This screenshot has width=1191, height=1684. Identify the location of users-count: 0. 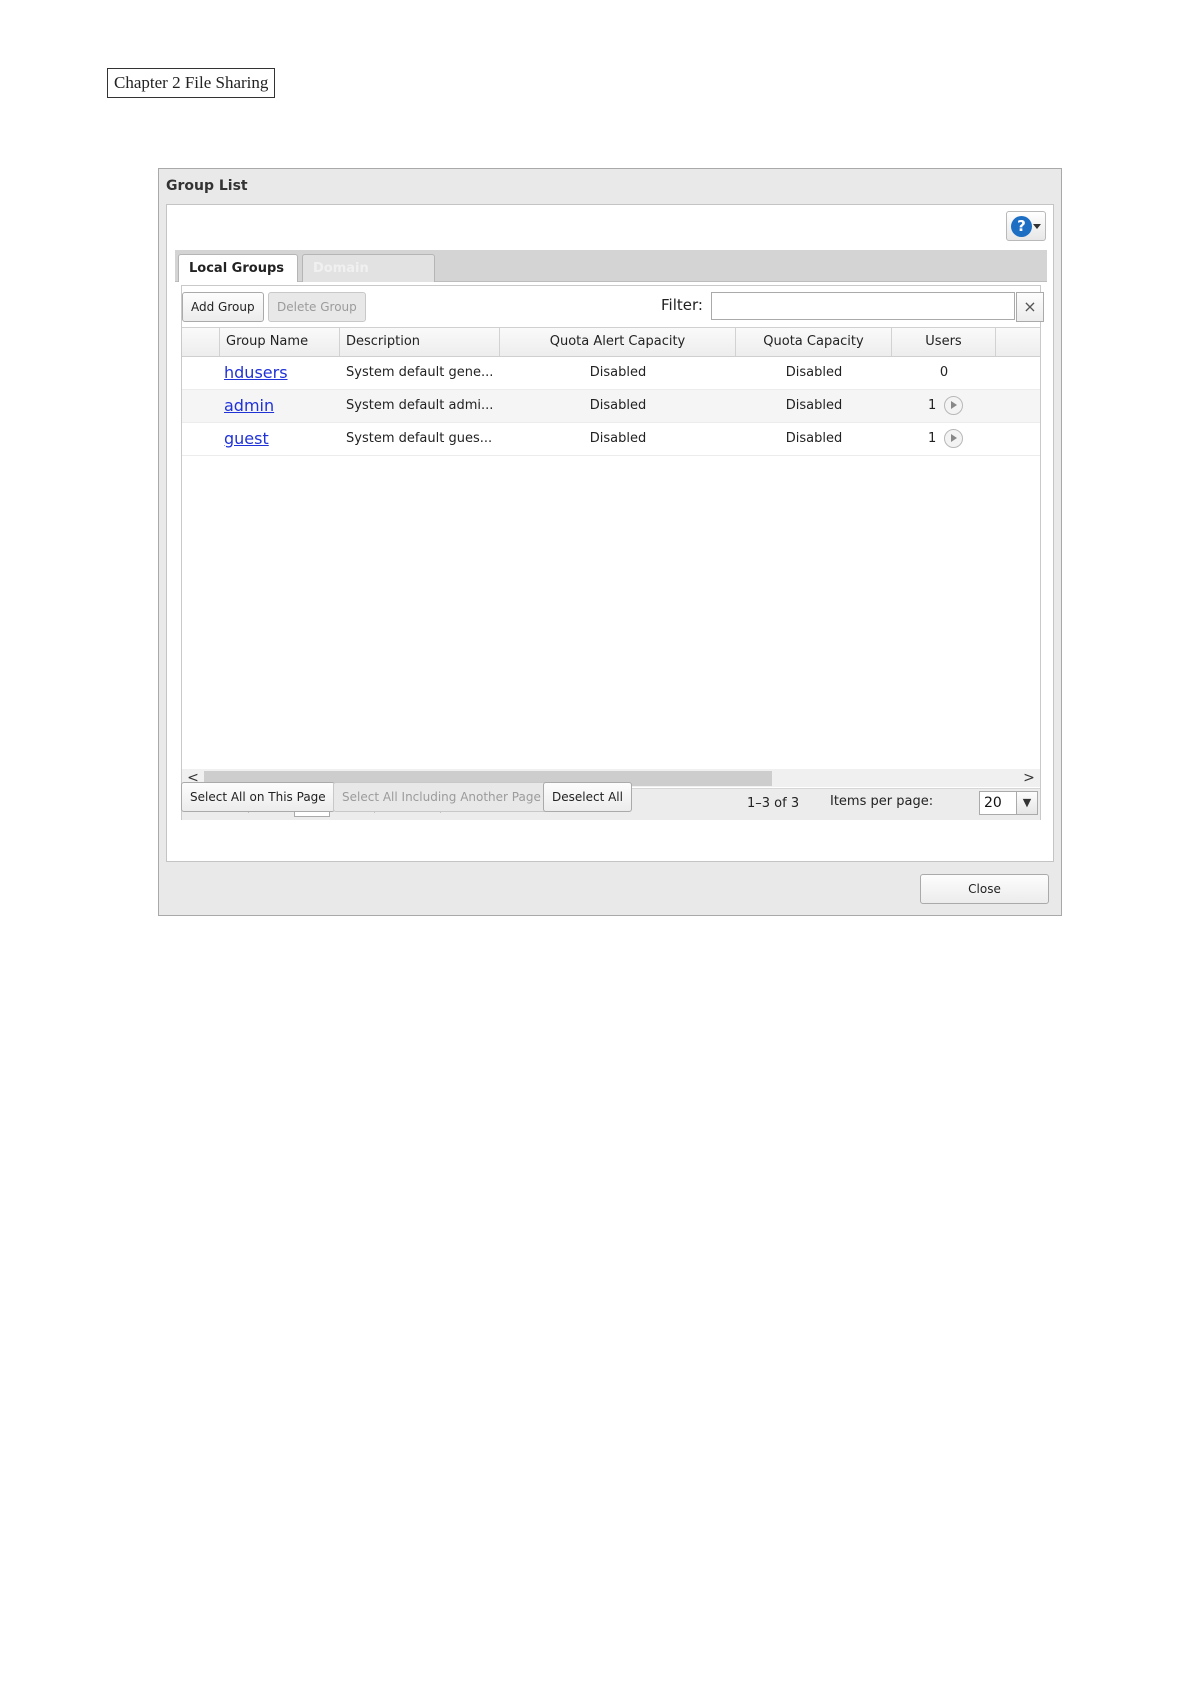
(944, 372).